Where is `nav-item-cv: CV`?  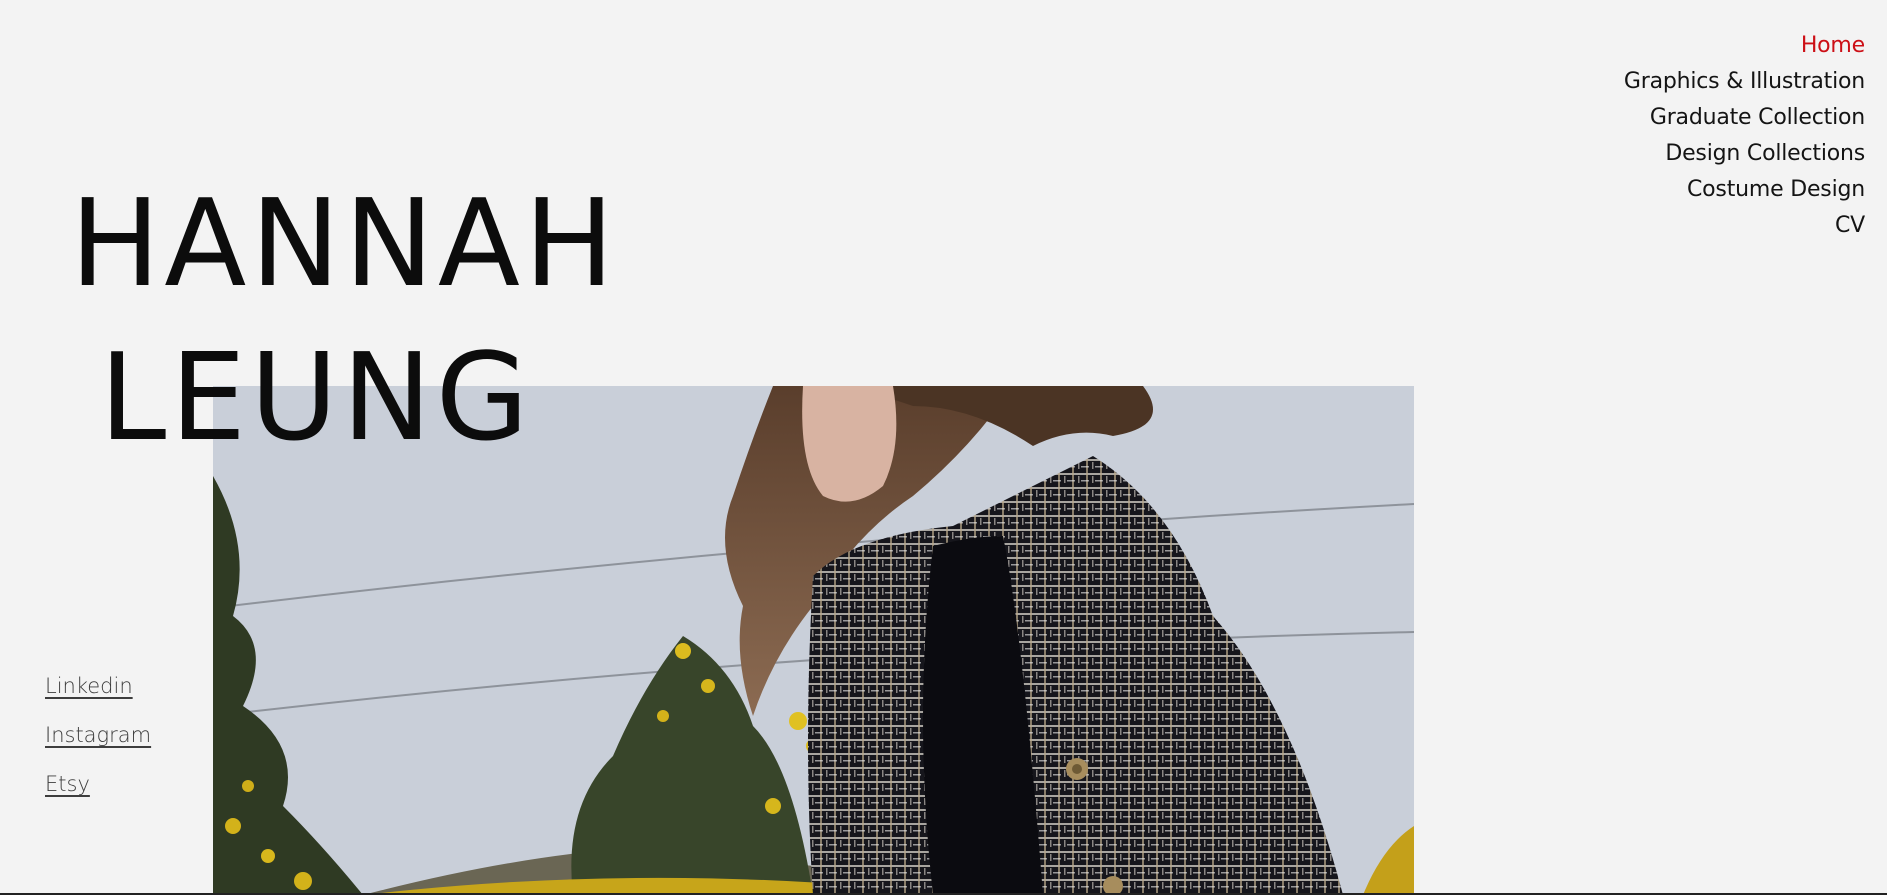
nav-item-cv: CV is located at coordinates (1744, 226).